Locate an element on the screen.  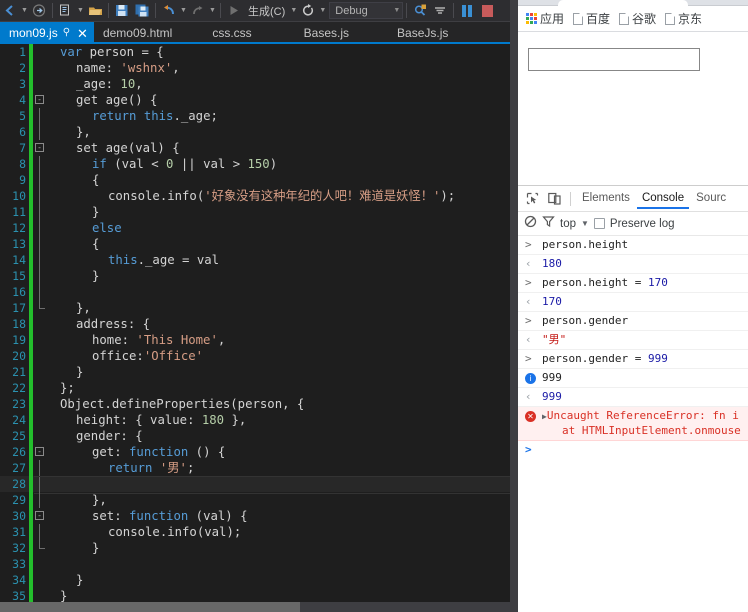
pin-icon: ⚲ is located at coordinates (66, 33).